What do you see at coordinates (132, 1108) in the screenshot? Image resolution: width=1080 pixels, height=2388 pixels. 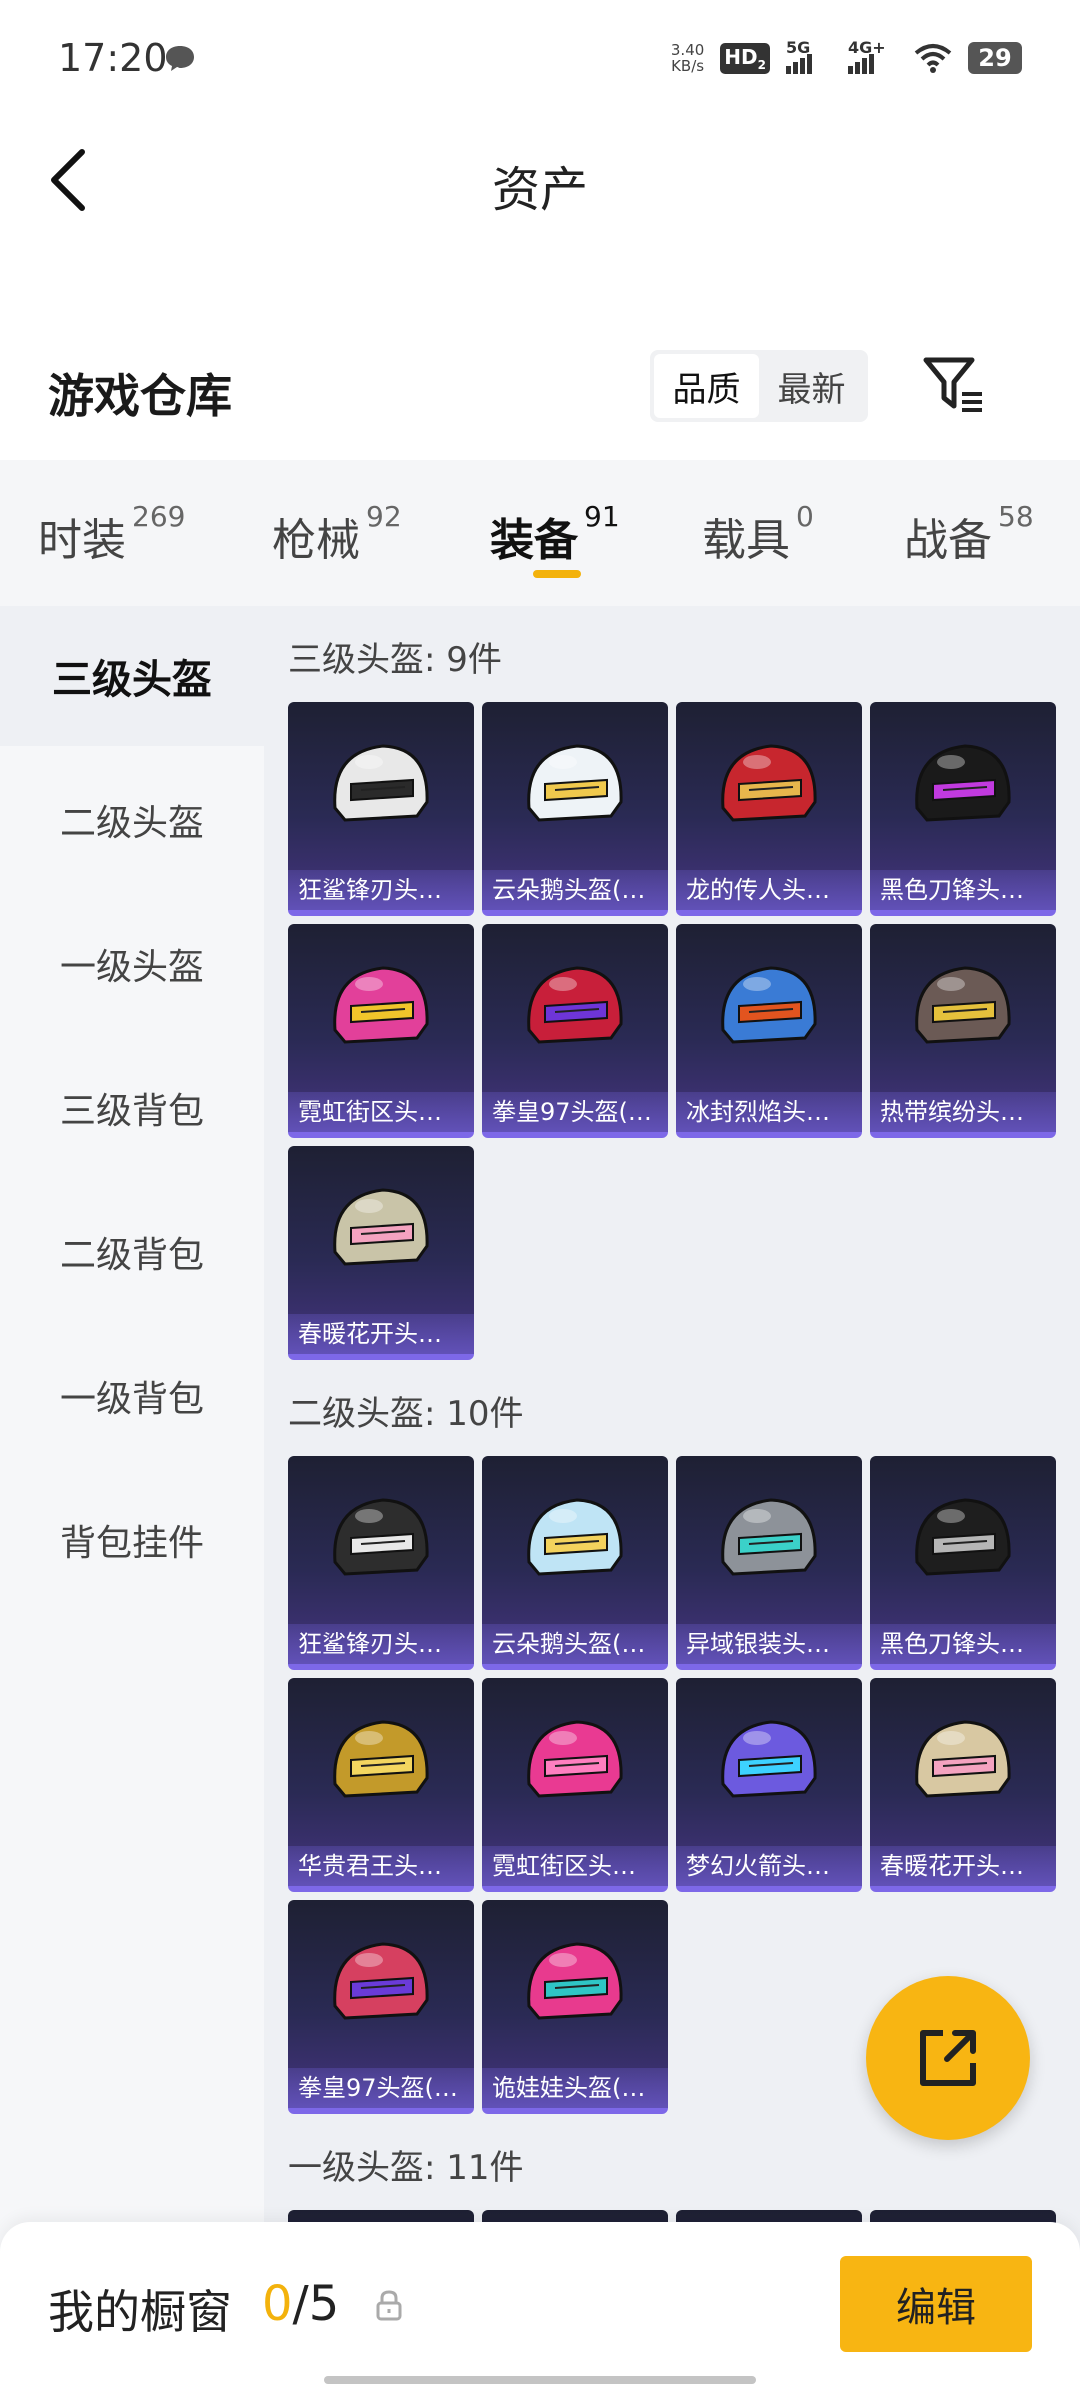 I see `sidebar-item-level3-backpack: 三级背包` at bounding box center [132, 1108].